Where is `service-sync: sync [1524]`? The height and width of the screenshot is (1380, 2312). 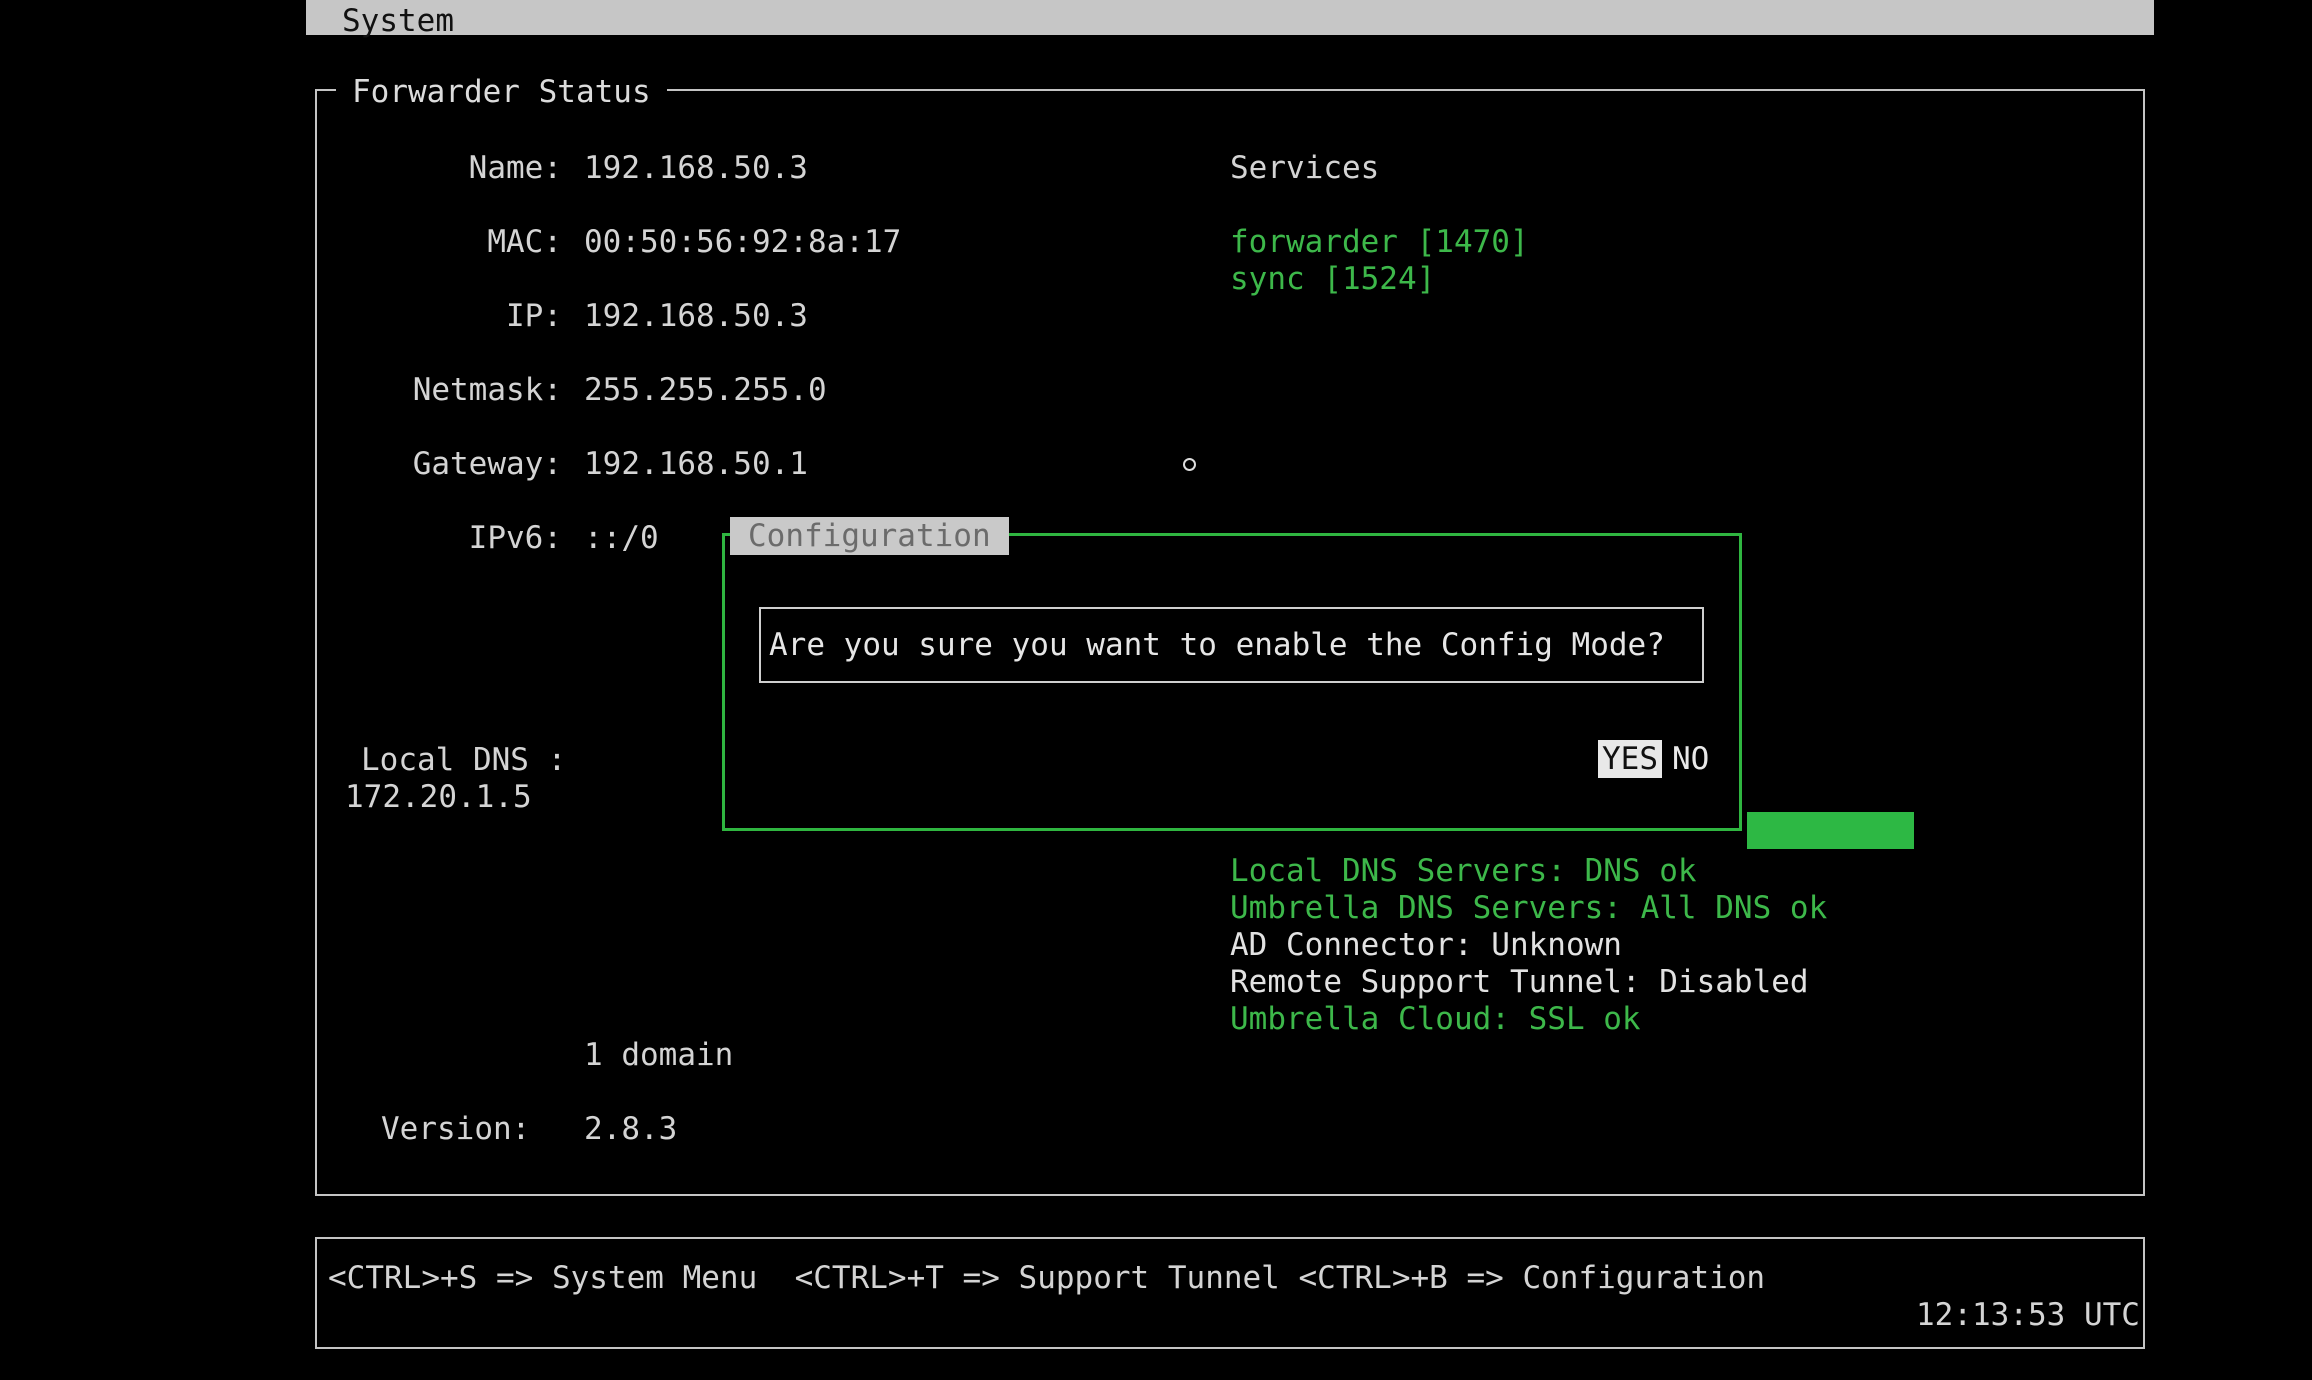
service-sync: sync [1524] is located at coordinates (1333, 279).